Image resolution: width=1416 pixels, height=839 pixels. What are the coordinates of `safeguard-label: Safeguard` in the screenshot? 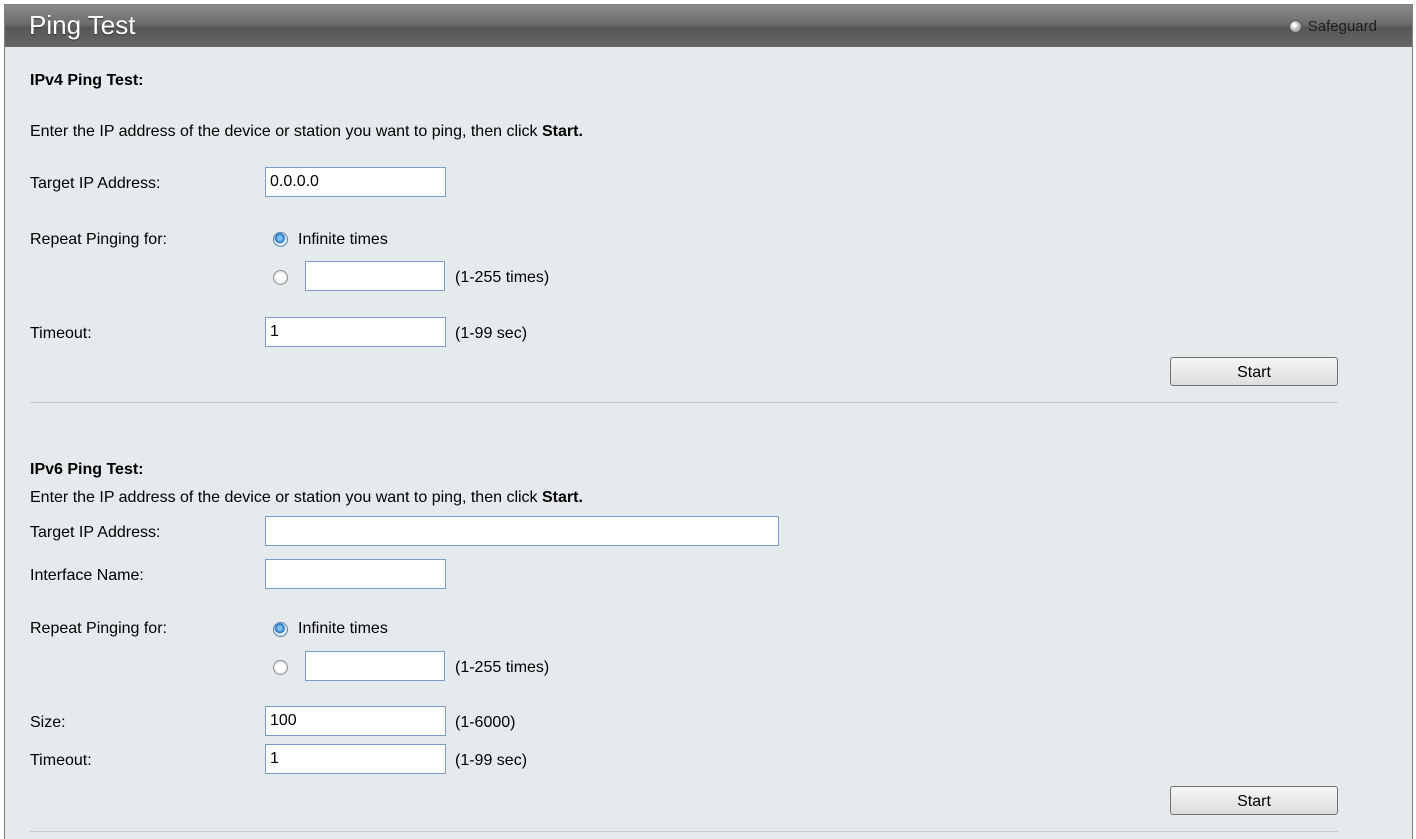 It's located at (1342, 26).